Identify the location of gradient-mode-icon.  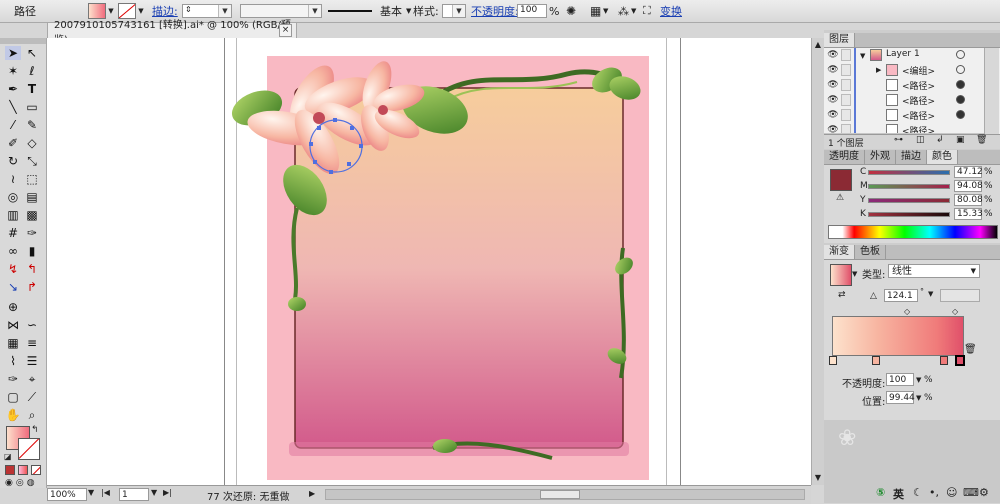
(23, 470).